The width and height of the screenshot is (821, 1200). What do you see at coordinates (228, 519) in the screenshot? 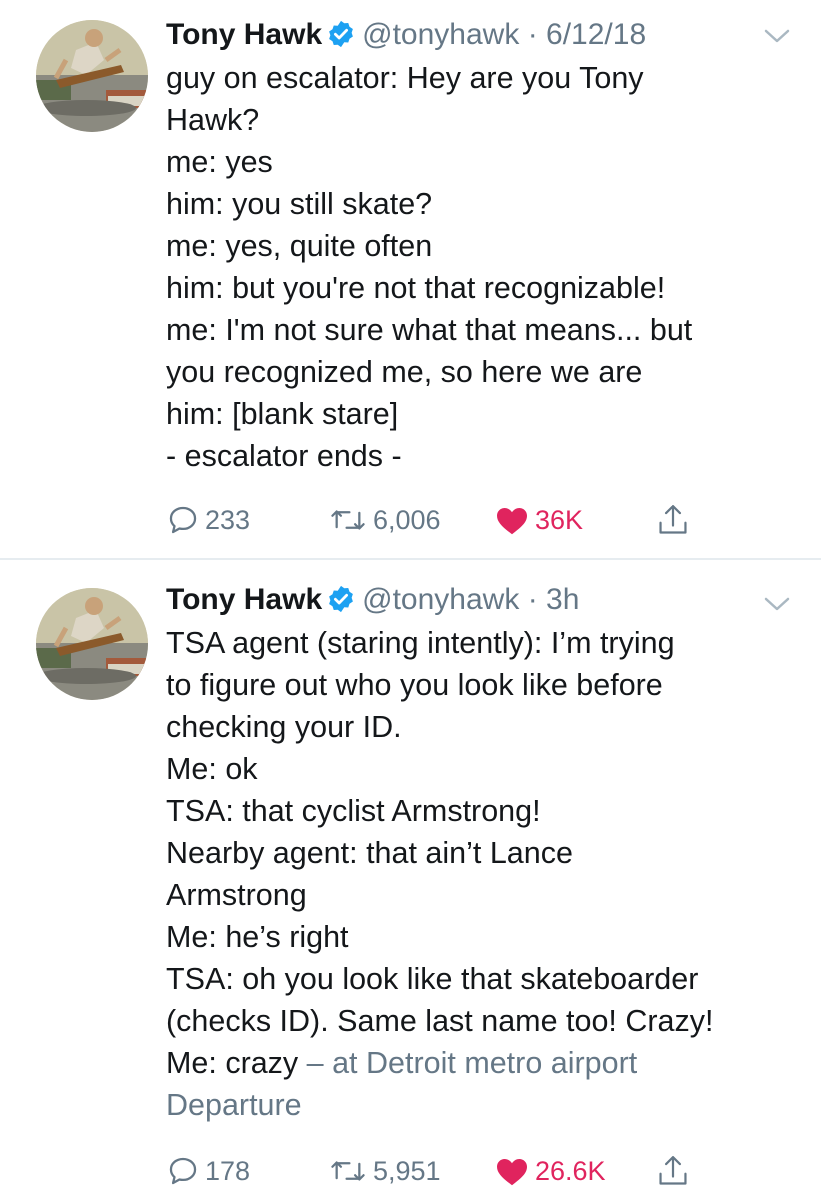
I see `reply-count: 233` at bounding box center [228, 519].